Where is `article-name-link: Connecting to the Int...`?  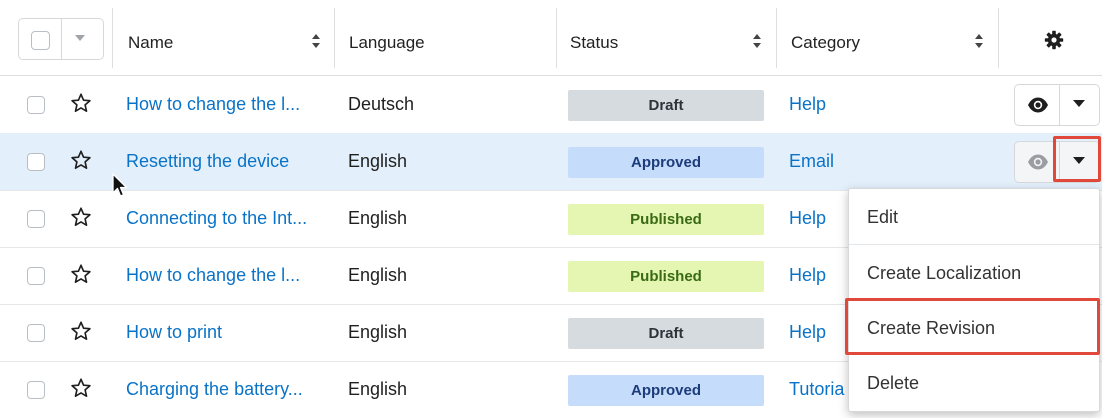
article-name-link: Connecting to the Int... is located at coordinates (216, 218).